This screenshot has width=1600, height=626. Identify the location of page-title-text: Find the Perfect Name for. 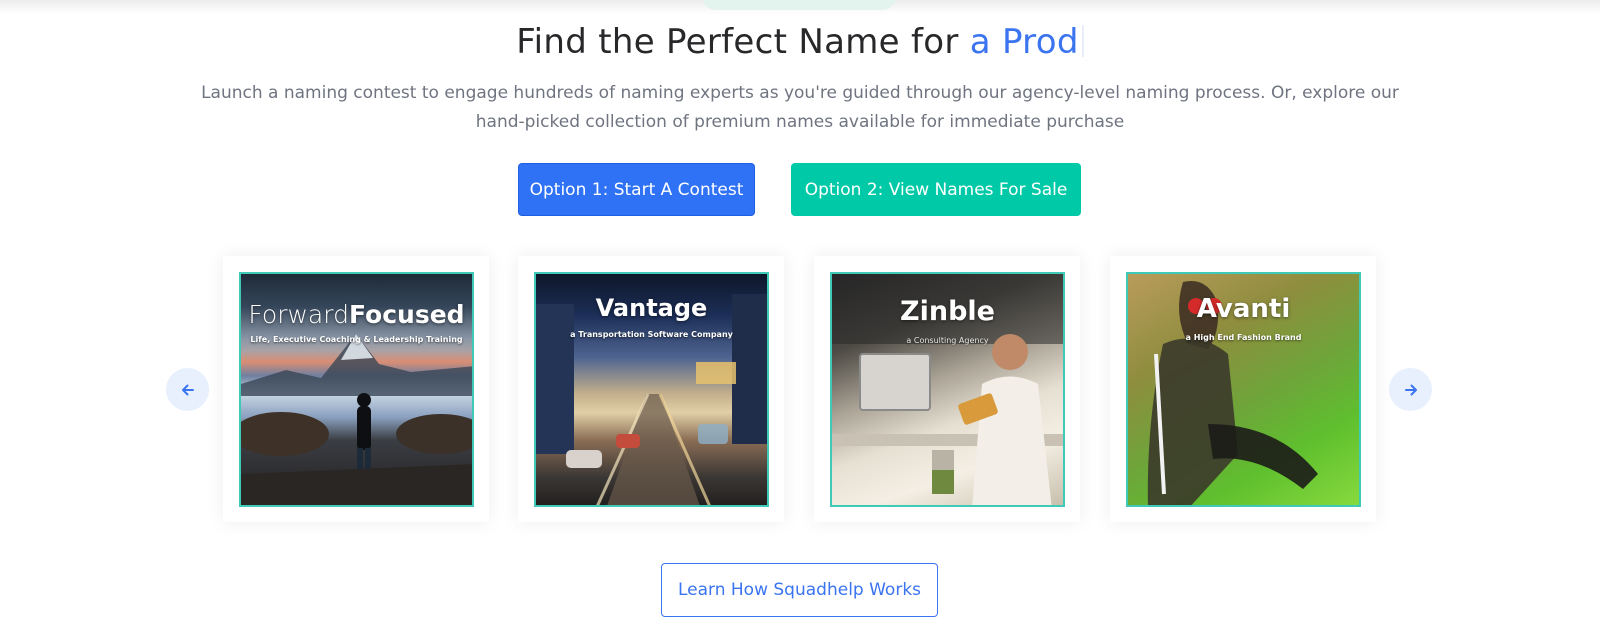
(743, 42).